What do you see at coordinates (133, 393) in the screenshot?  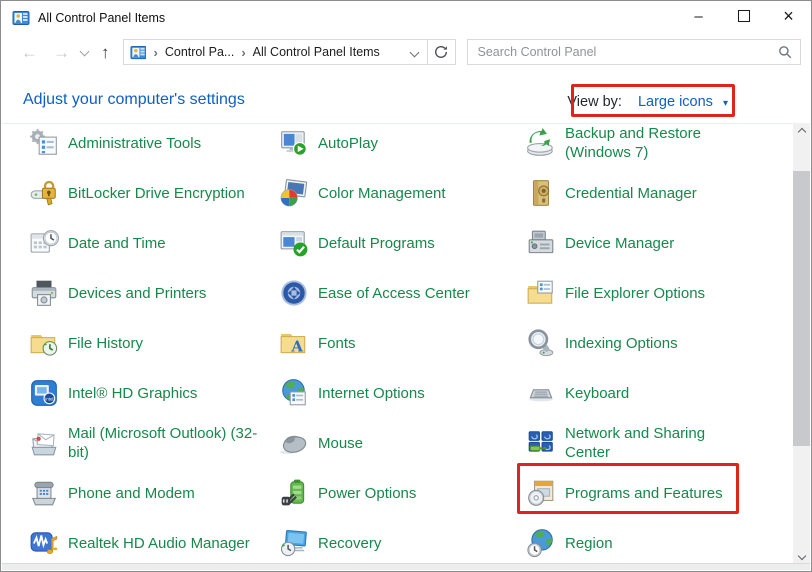 I see `item-label: Intel® HD Graphics` at bounding box center [133, 393].